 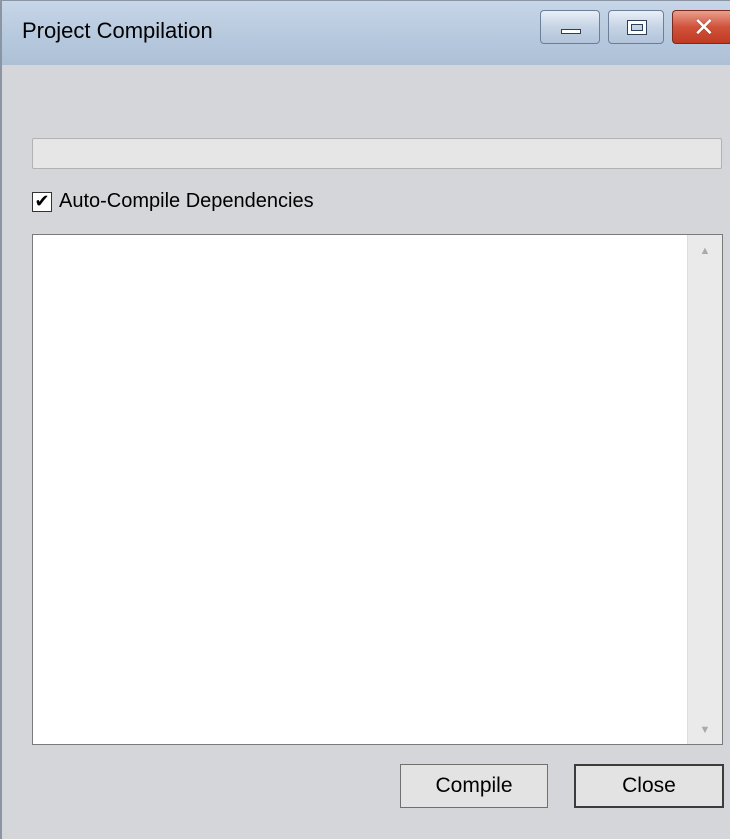 I want to click on scroll-down-icon: ▼, so click(x=705, y=730).